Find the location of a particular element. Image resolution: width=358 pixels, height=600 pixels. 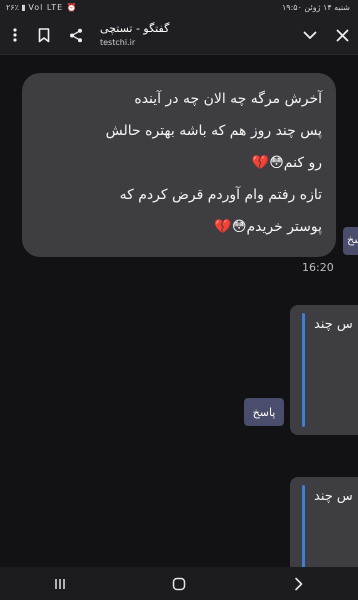

page-title: گفتگو - تستچی is located at coordinates (135, 28).